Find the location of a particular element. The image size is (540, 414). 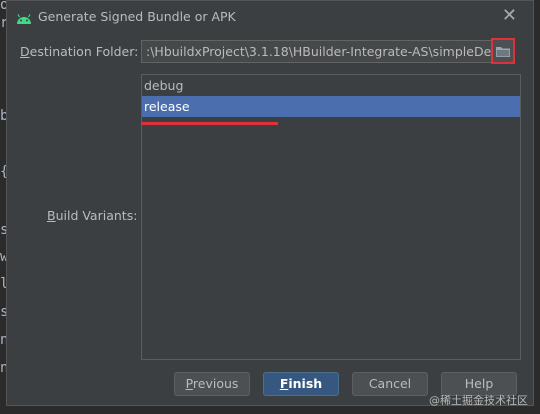

cancel-button: Cancel is located at coordinates (390, 384).